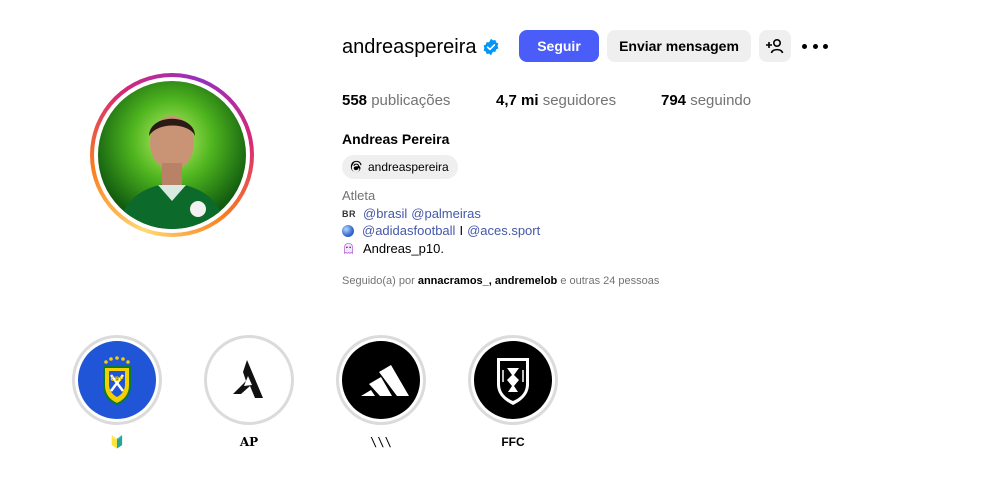 This screenshot has width=990, height=500. What do you see at coordinates (610, 281) in the screenshot?
I see `followed-by-suffix: e outras 24 pessoas` at bounding box center [610, 281].